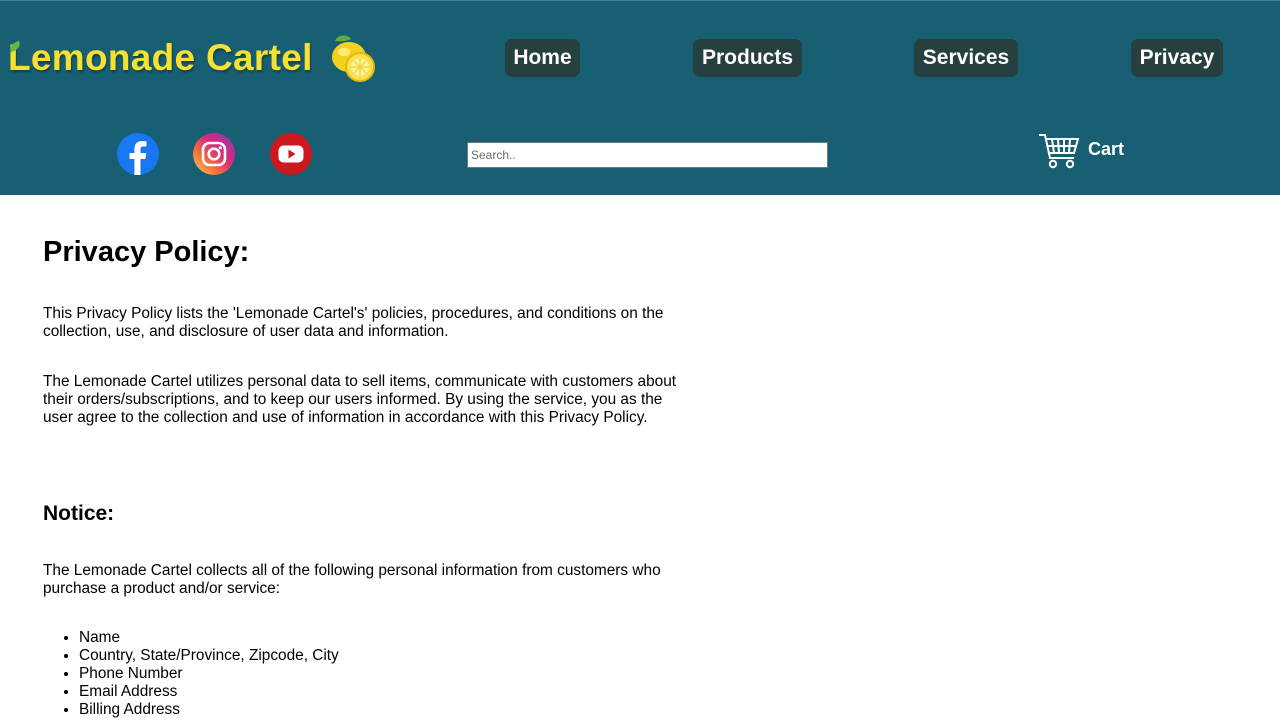  What do you see at coordinates (209, 710) in the screenshot?
I see `list-item: Billing Address` at bounding box center [209, 710].